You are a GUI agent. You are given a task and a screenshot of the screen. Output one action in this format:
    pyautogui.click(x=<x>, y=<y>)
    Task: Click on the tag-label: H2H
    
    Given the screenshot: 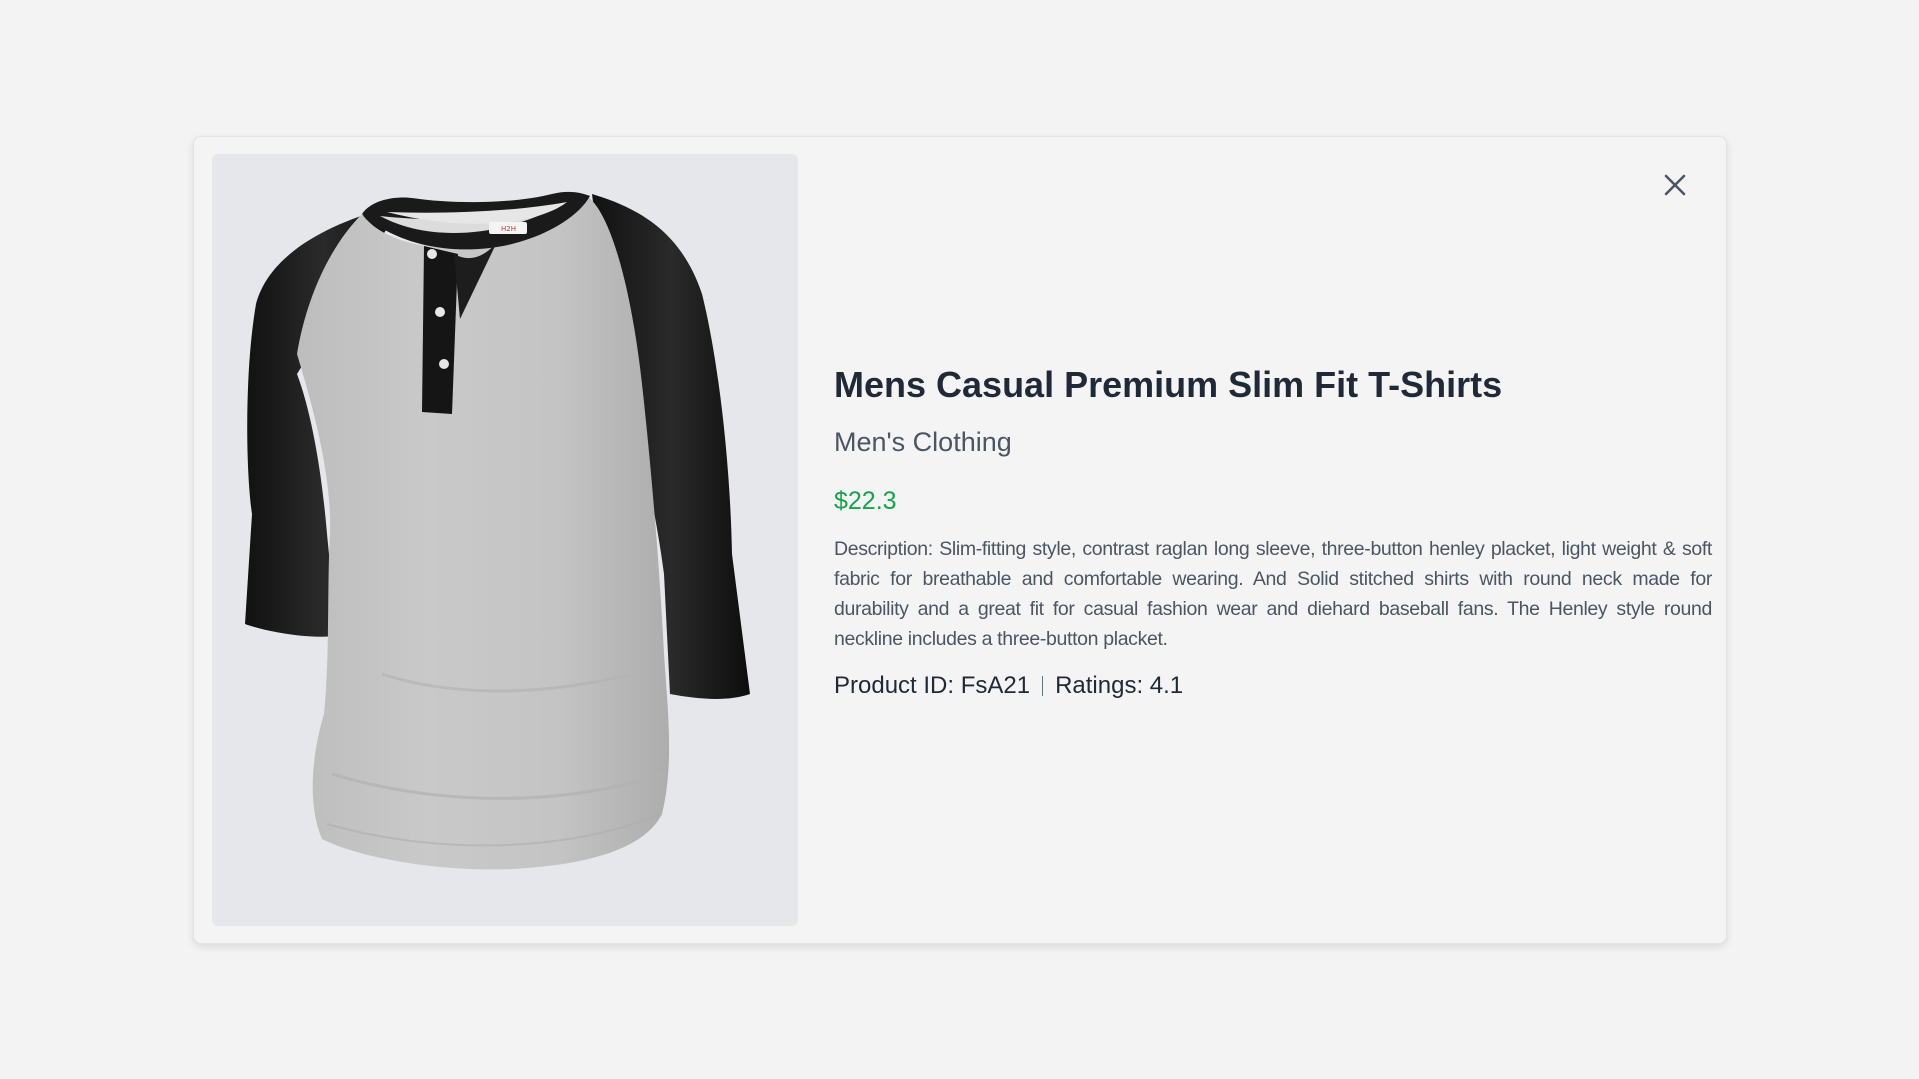 What is the action you would take?
    pyautogui.click(x=508, y=229)
    